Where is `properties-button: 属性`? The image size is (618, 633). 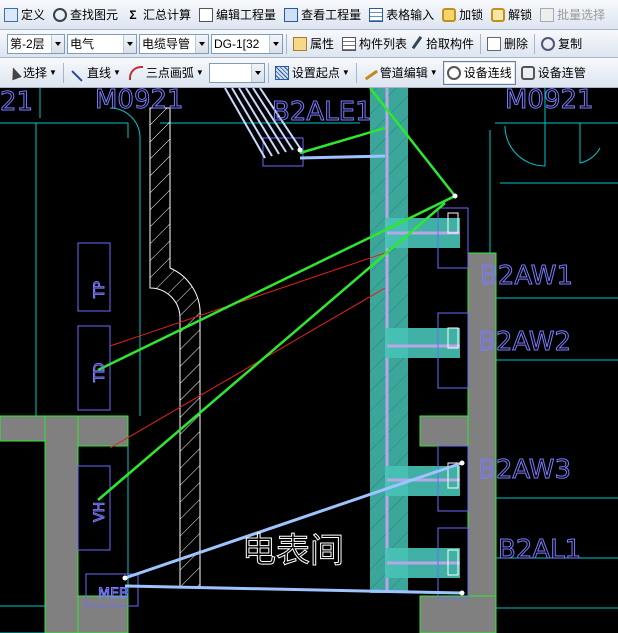 properties-button: 属性 is located at coordinates (313, 44).